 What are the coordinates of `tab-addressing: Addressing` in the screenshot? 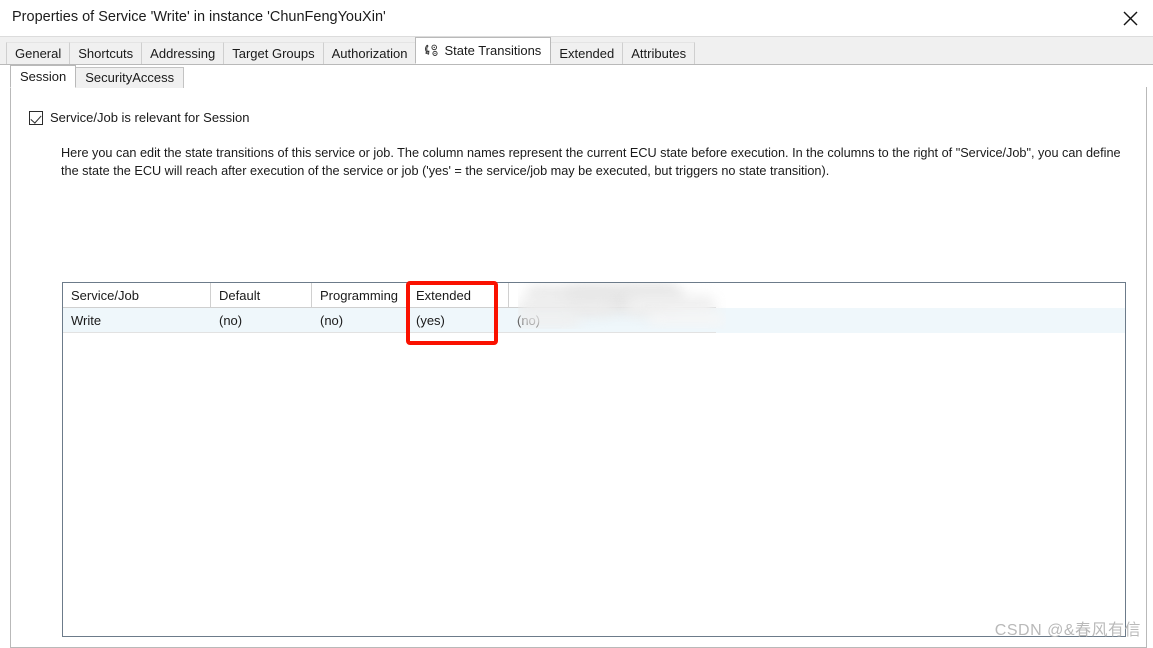 It's located at (183, 53).